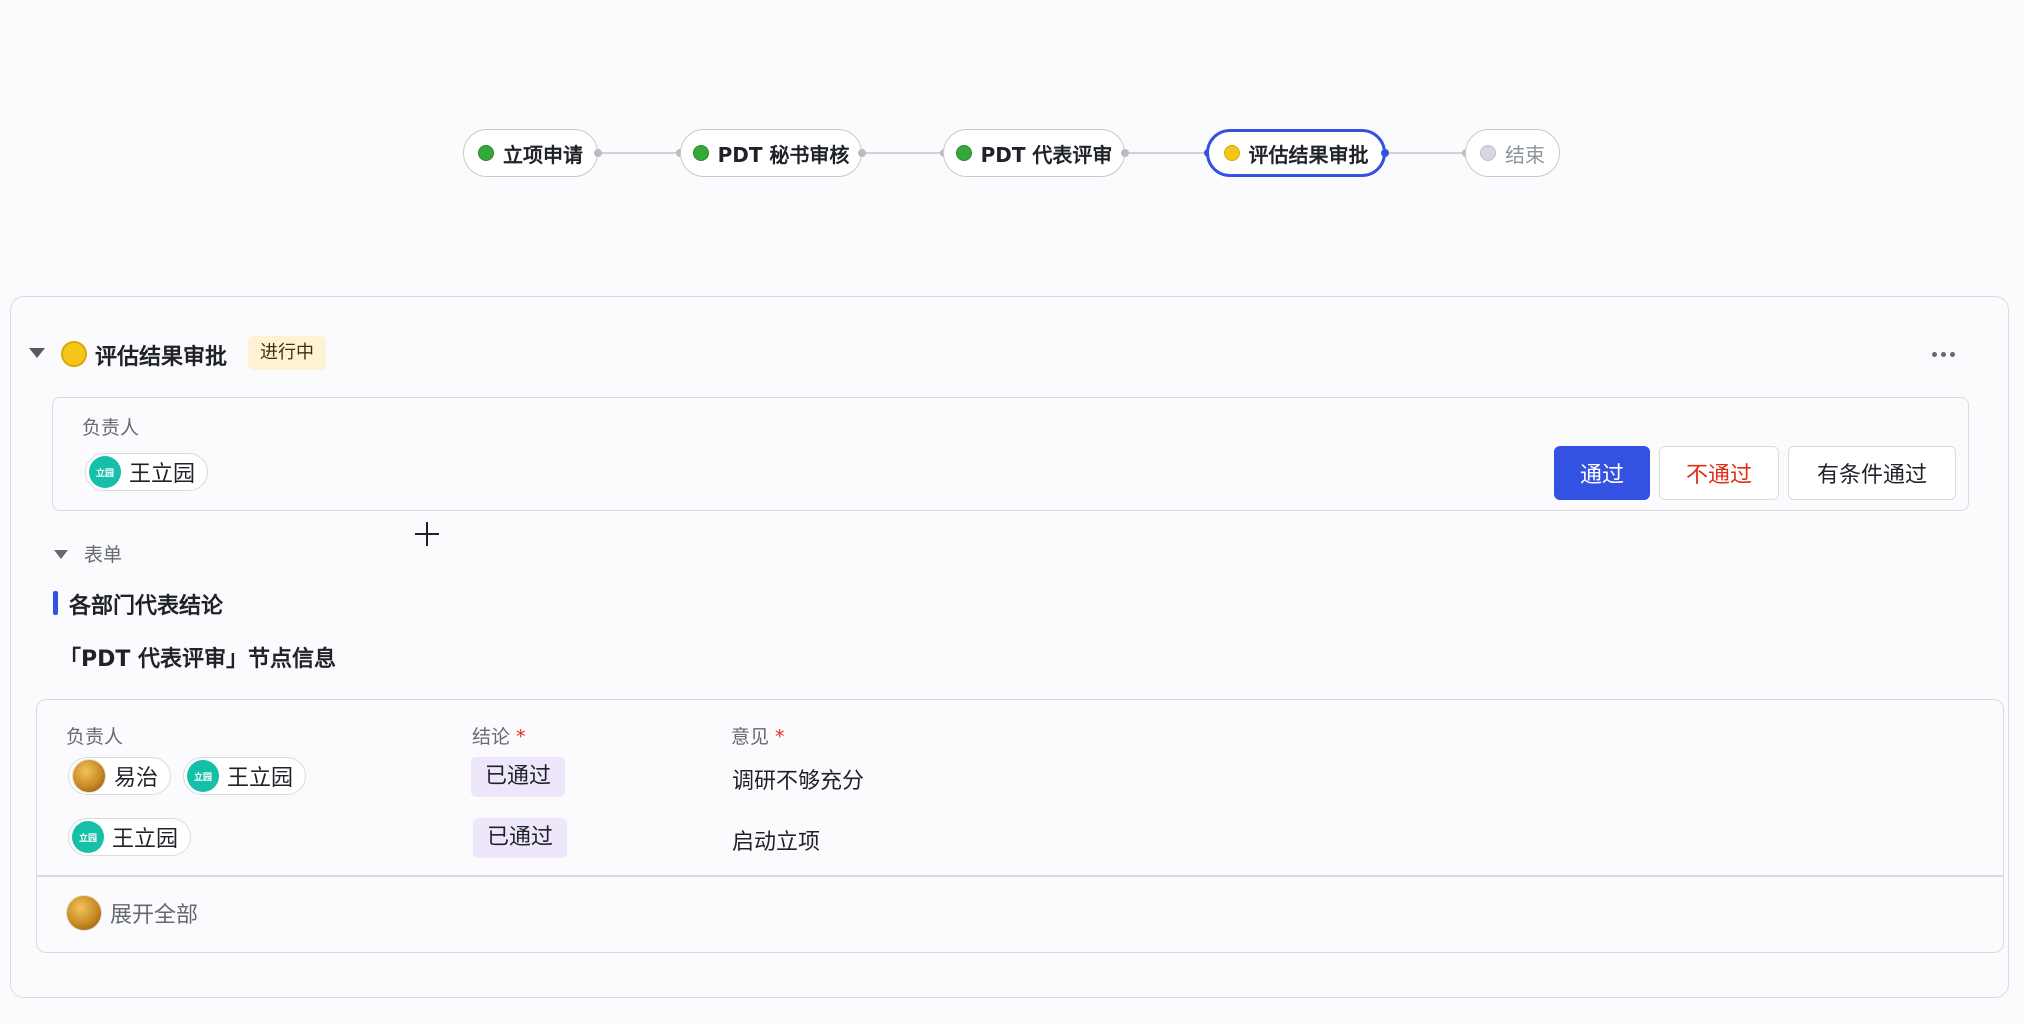 Image resolution: width=2024 pixels, height=1024 pixels. What do you see at coordinates (1719, 473) in the screenshot?
I see `reject-button: 不通过` at bounding box center [1719, 473].